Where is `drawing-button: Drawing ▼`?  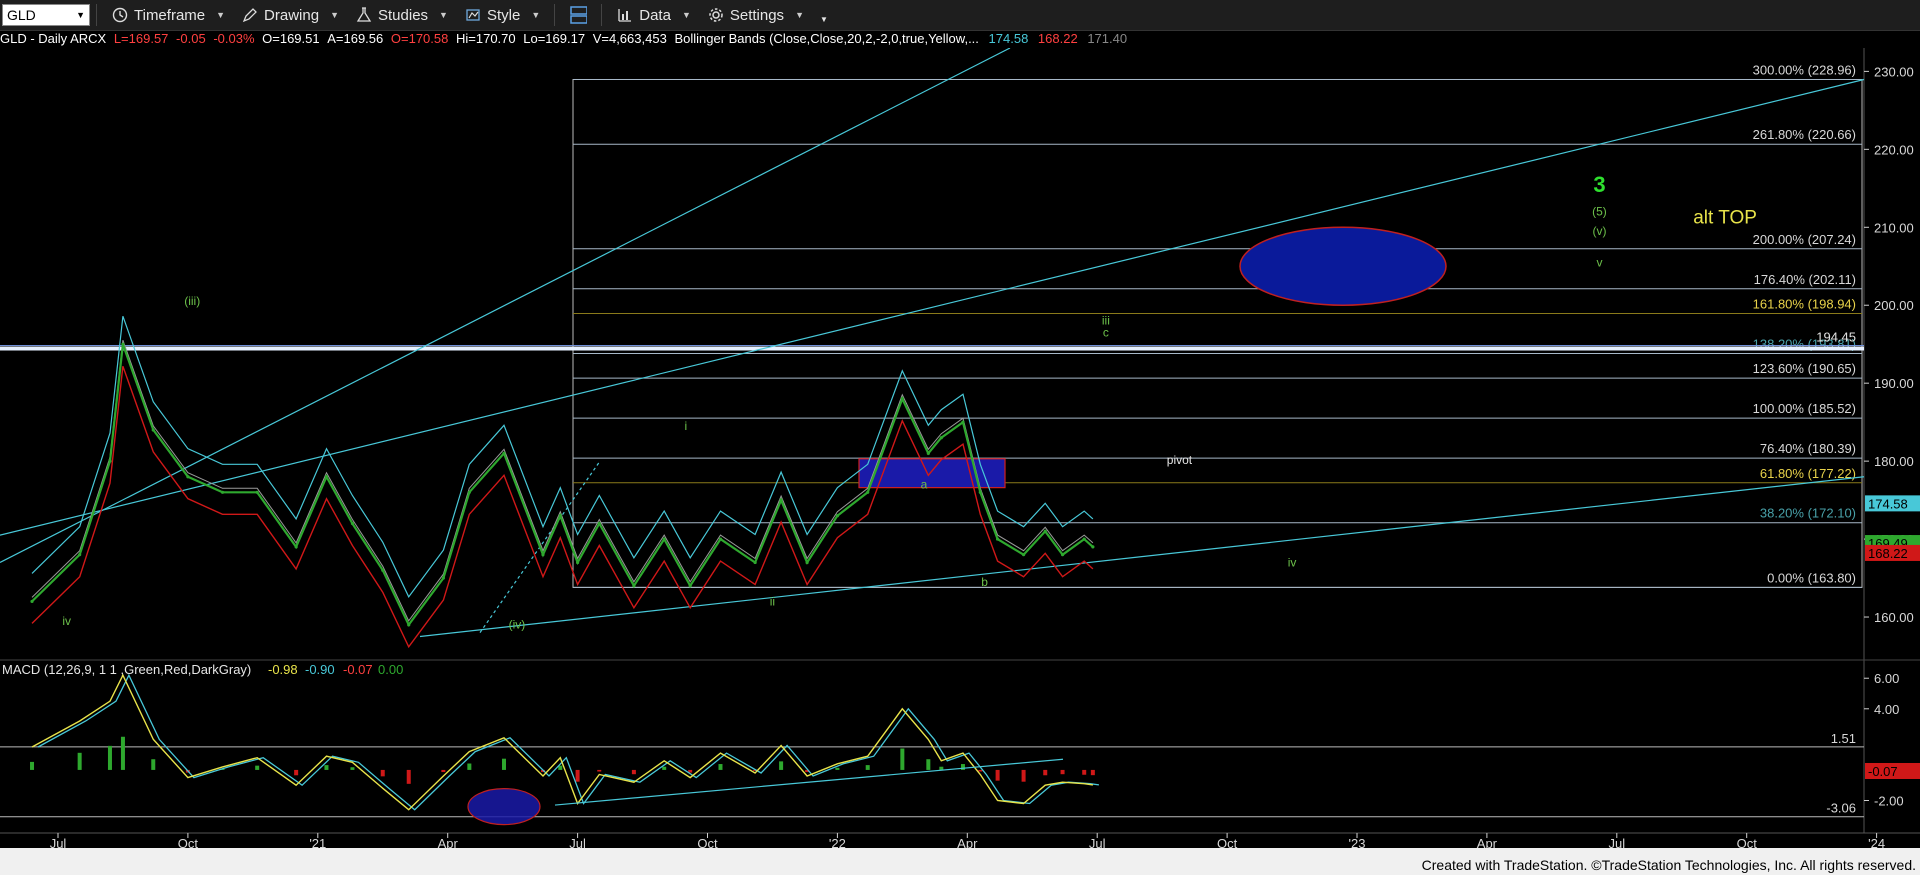
drawing-button: Drawing ▼ is located at coordinates (290, 15).